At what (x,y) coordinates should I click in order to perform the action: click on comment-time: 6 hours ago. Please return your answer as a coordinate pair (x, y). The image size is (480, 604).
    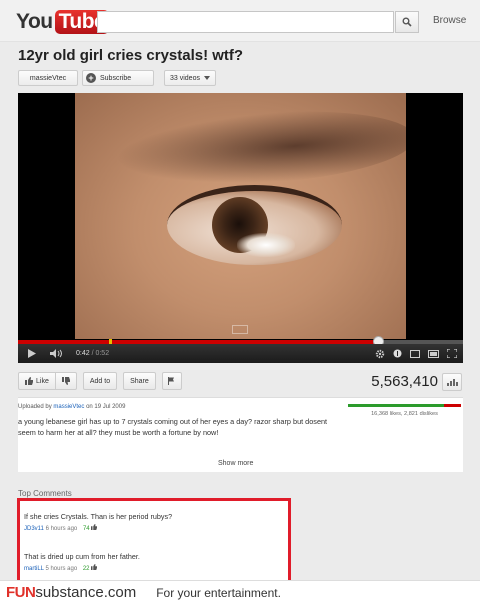
    Looking at the image, I should click on (61, 529).